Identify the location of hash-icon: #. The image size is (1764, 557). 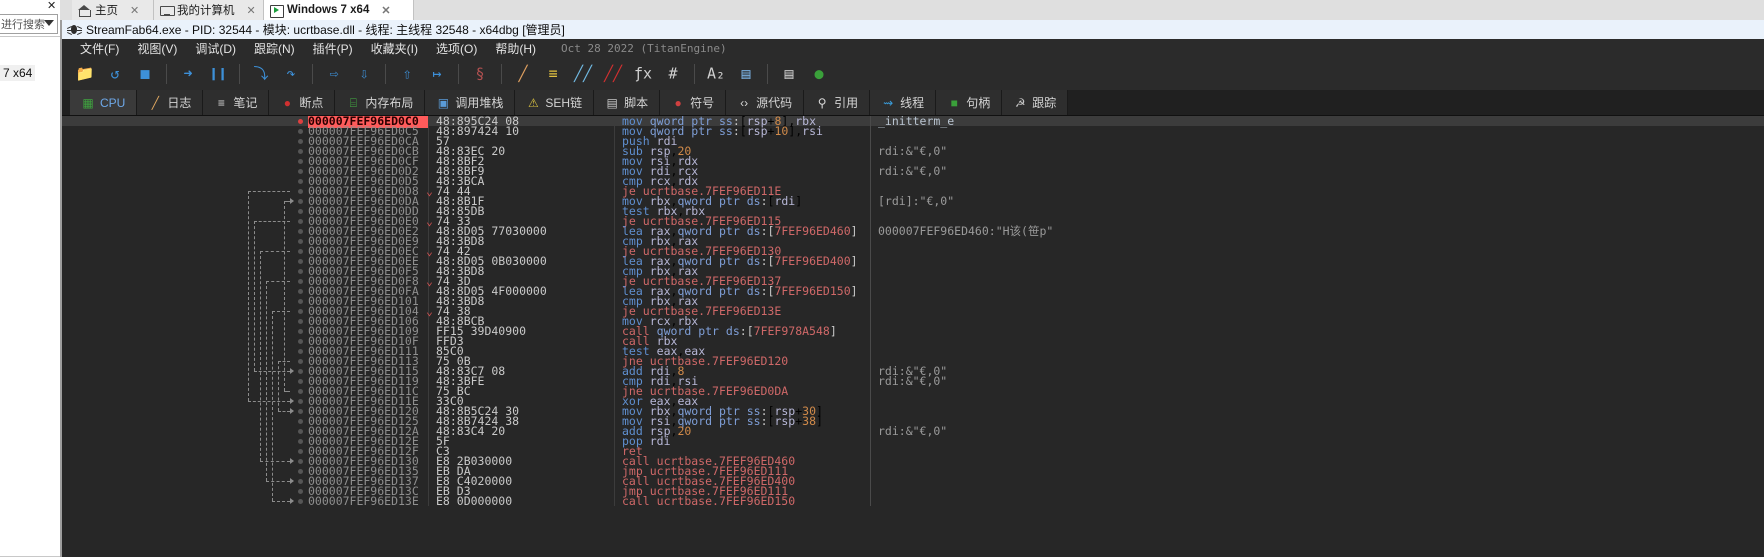
(673, 74).